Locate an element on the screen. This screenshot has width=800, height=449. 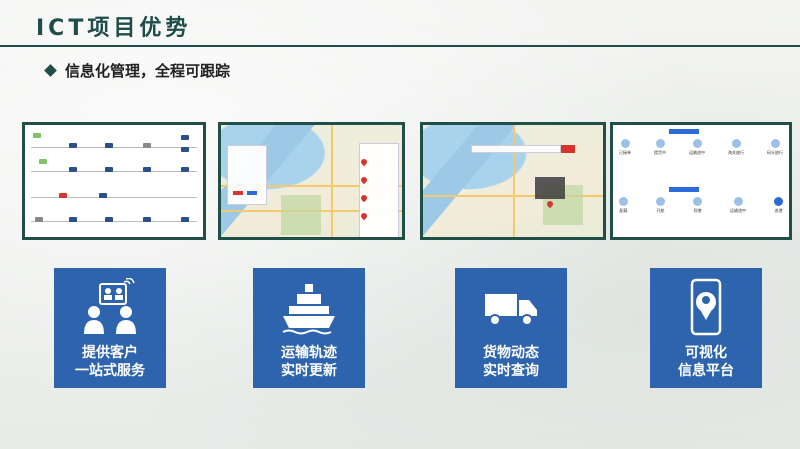
info-popup is located at coordinates (550, 188).